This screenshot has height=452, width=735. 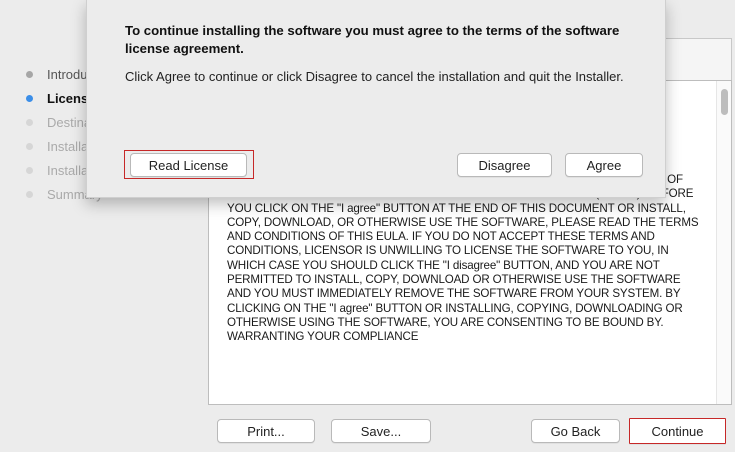 I want to click on read-license-button: Read License, so click(x=188, y=165).